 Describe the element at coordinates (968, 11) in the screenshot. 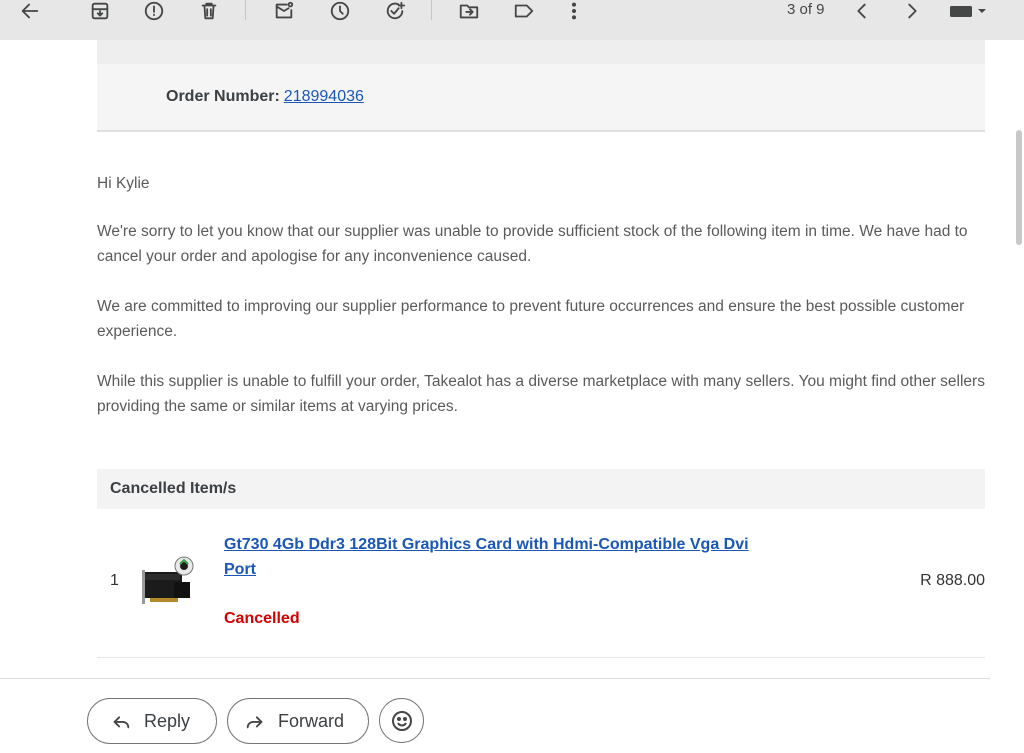

I see `keyboard-icon` at that location.